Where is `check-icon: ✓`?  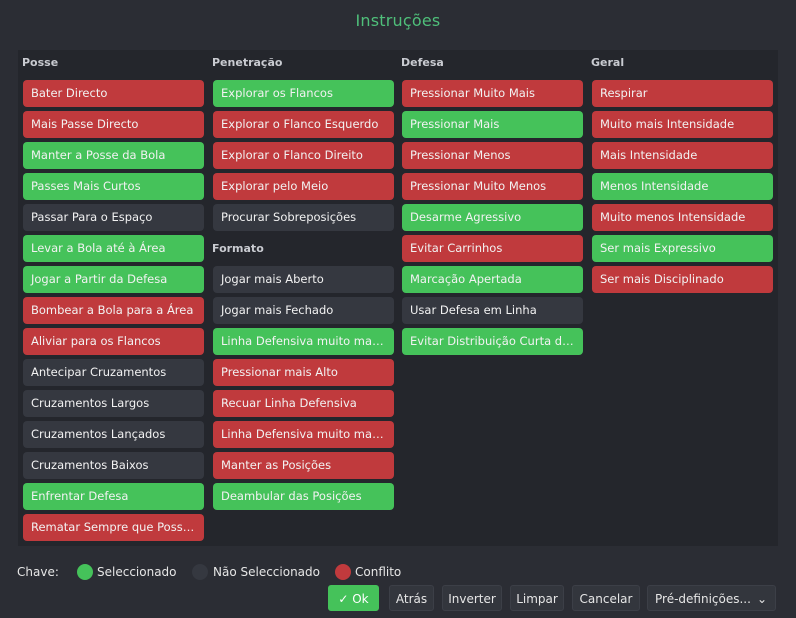
check-icon: ✓ is located at coordinates (343, 599).